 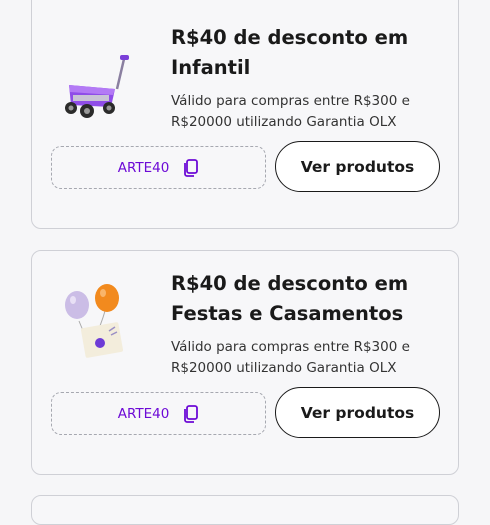 I want to click on toy-wagon-image, so click(x=97, y=91).